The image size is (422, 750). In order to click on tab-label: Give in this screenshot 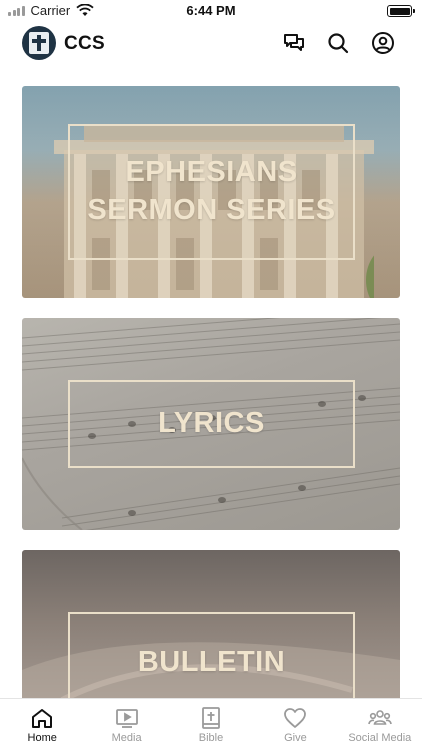, I will do `click(295, 738)`.